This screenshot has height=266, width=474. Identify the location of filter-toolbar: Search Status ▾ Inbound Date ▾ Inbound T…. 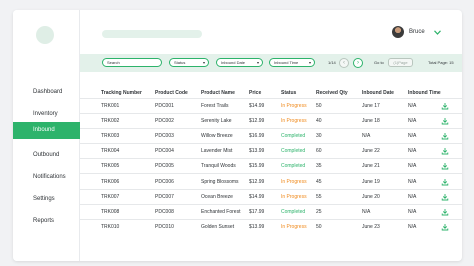
(271, 63).